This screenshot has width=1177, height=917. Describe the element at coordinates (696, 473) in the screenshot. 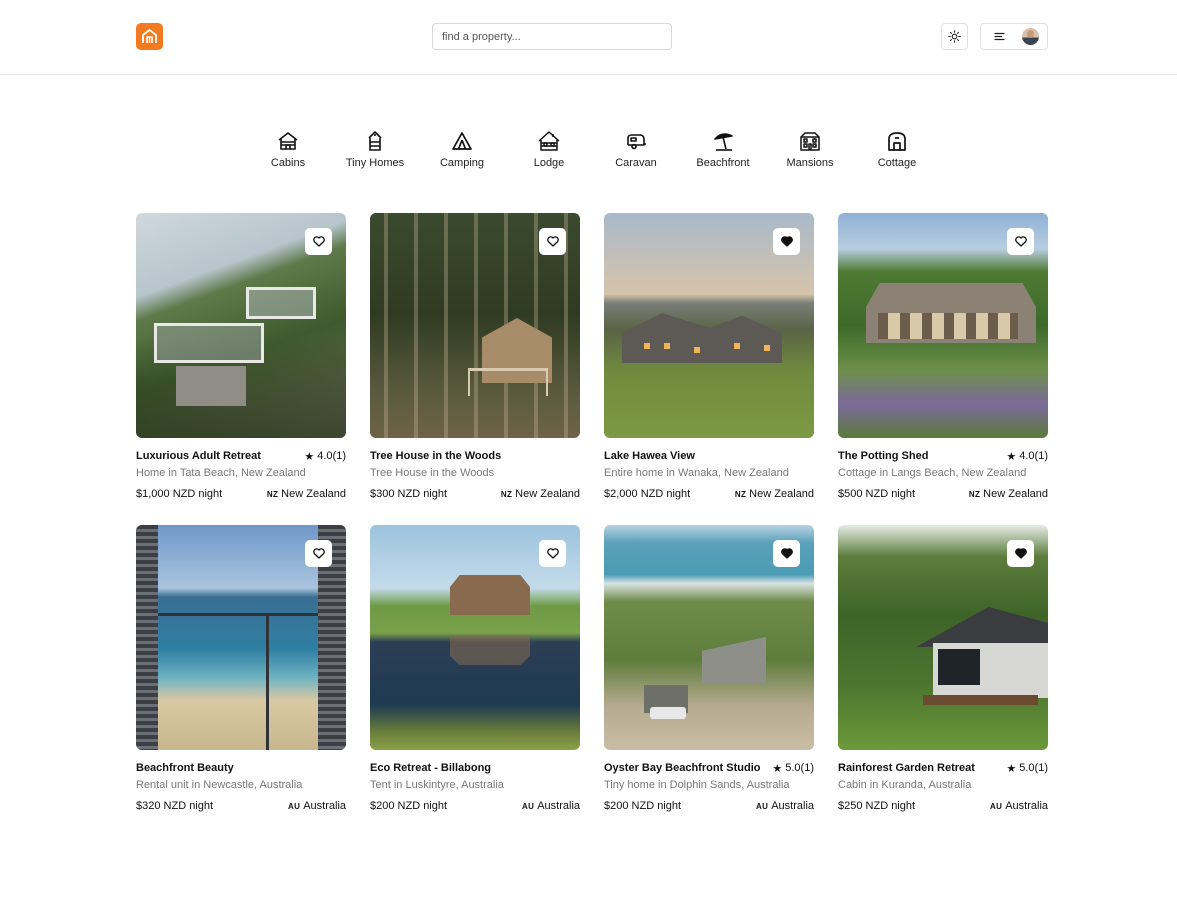

I see `listing-subtitle: Entire home in Wanaka, New Zealand` at that location.